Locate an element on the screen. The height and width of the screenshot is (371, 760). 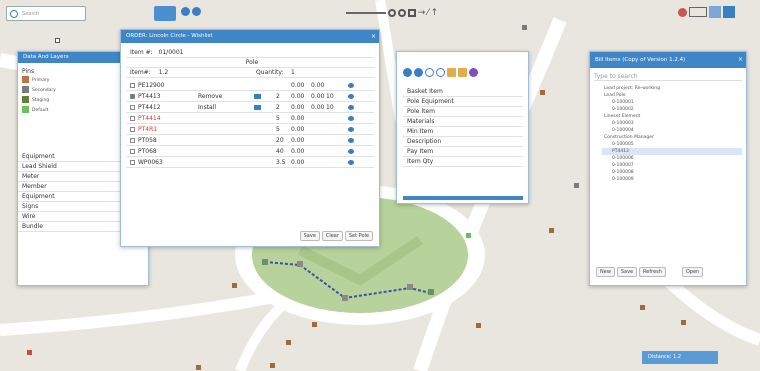
anchor-icon is located at coordinates (473, 72).